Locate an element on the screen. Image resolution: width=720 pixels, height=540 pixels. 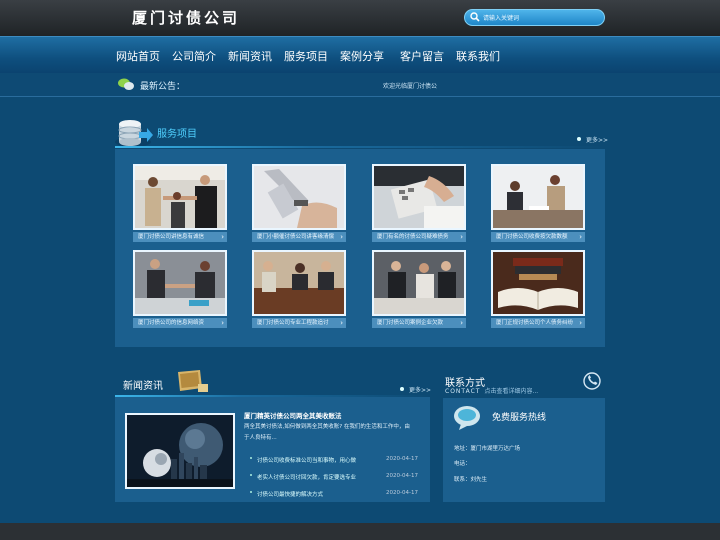
nav-services: 服务项目 is located at coordinates (306, 56).